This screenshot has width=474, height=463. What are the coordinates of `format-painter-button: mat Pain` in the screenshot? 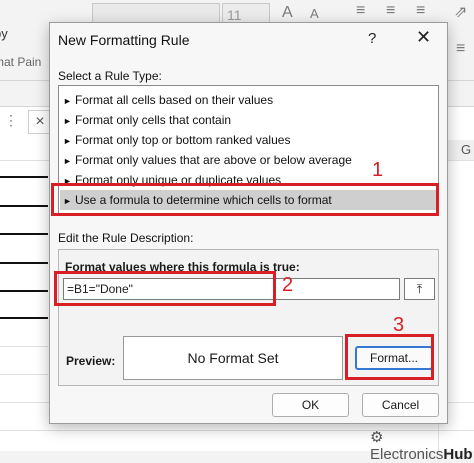 It's located at (20, 62).